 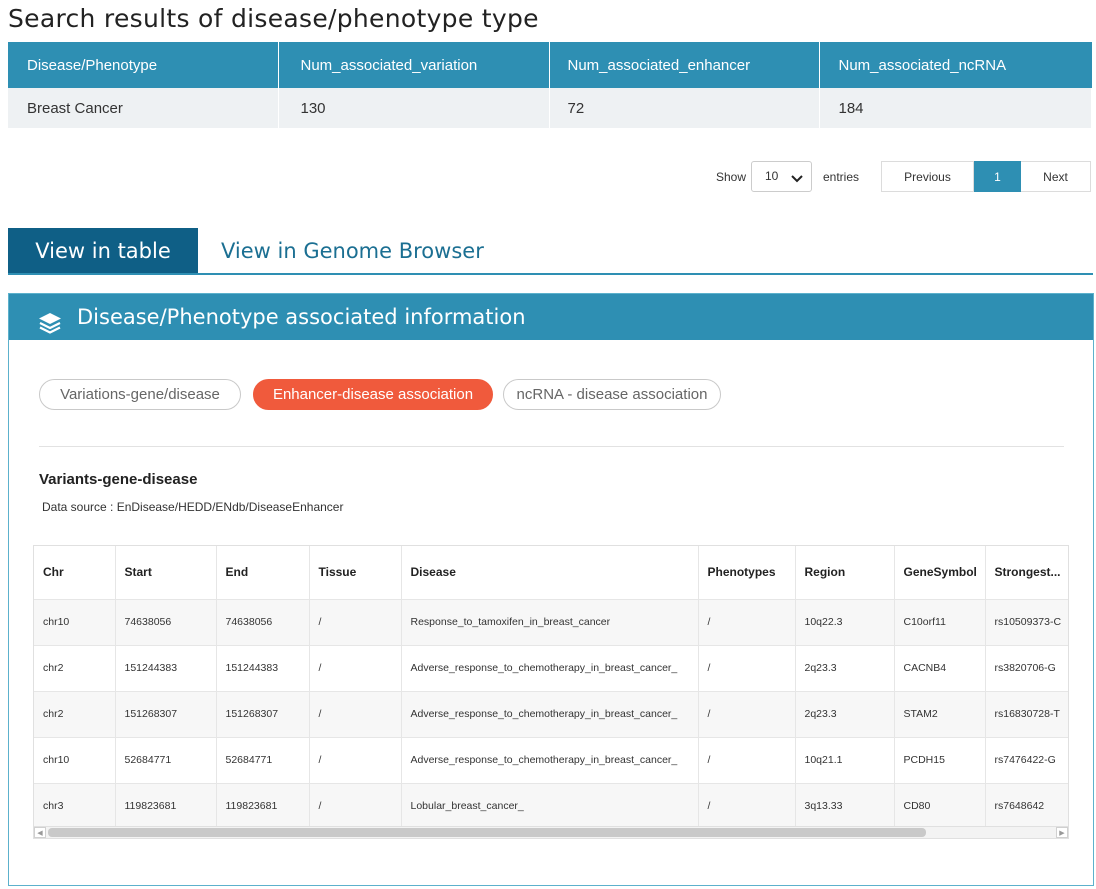 What do you see at coordinates (166, 806) in the screenshot?
I see `cell-start: 119823681` at bounding box center [166, 806].